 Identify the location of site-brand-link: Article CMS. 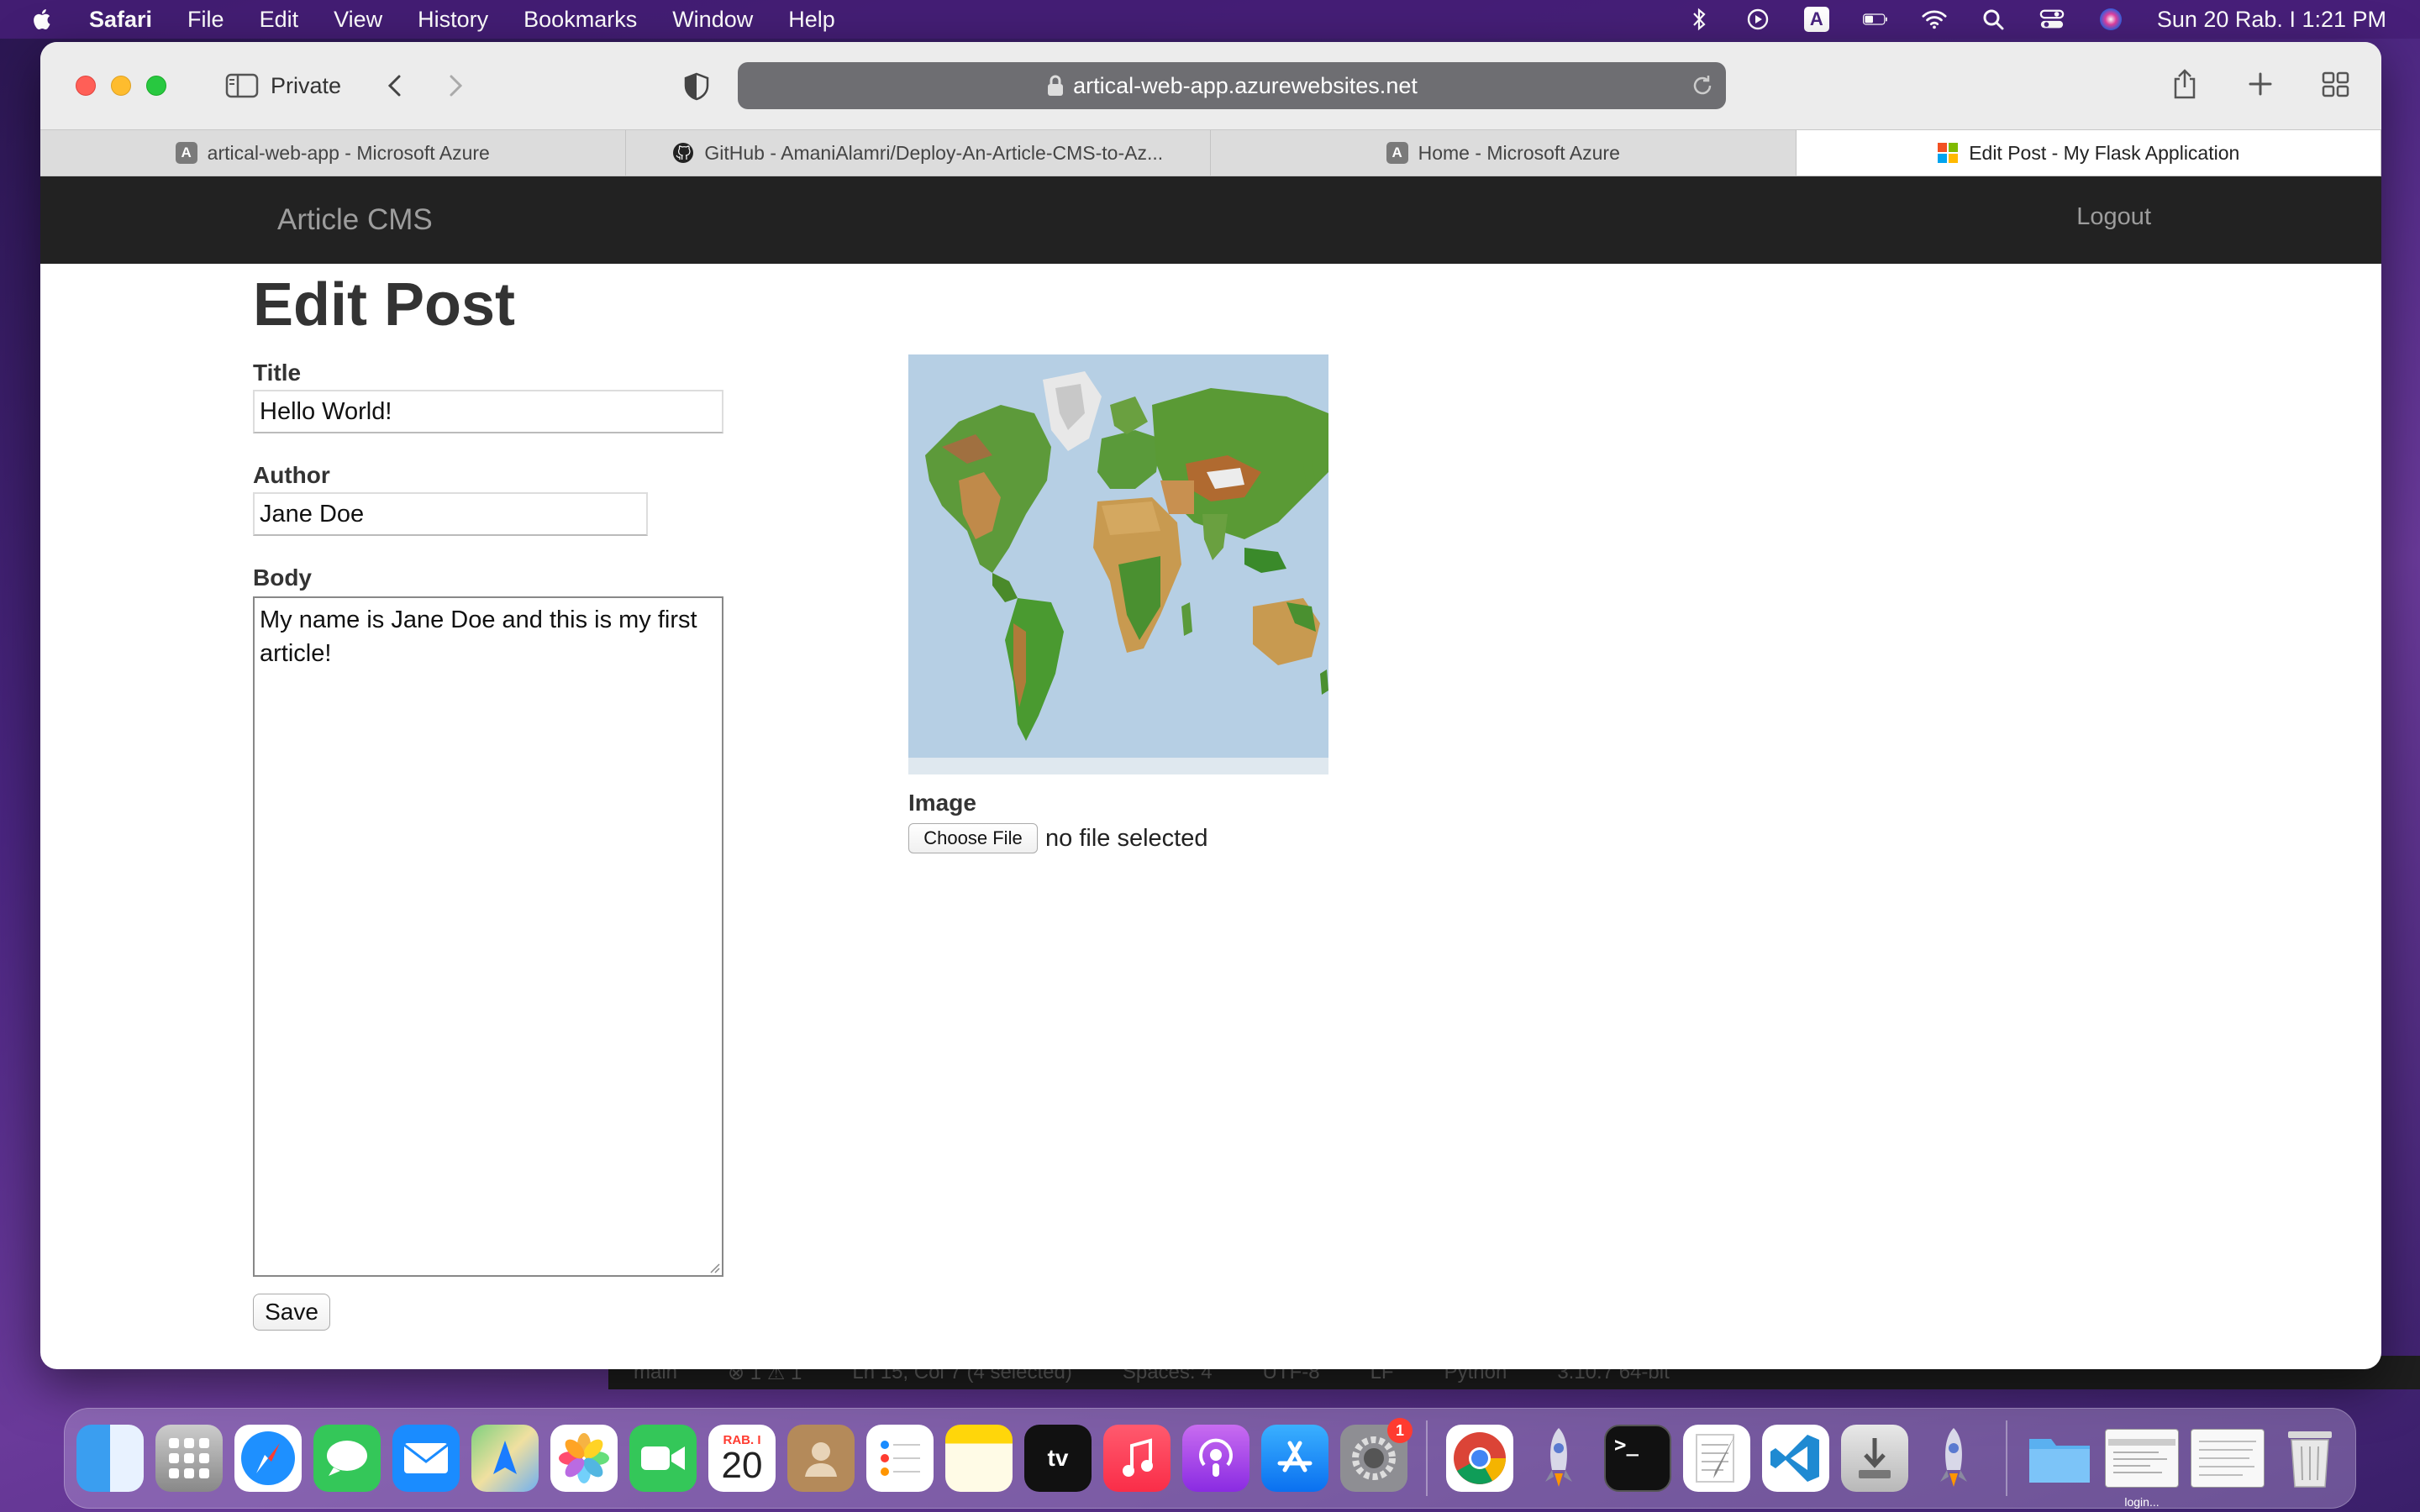
(355, 220).